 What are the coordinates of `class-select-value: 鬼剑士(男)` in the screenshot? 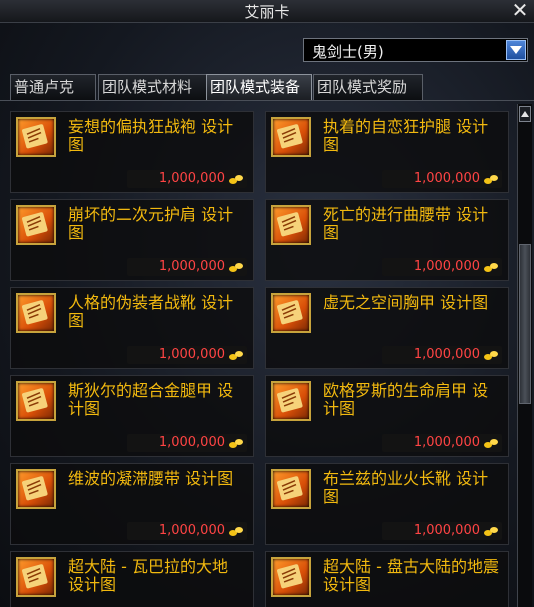 It's located at (348, 52).